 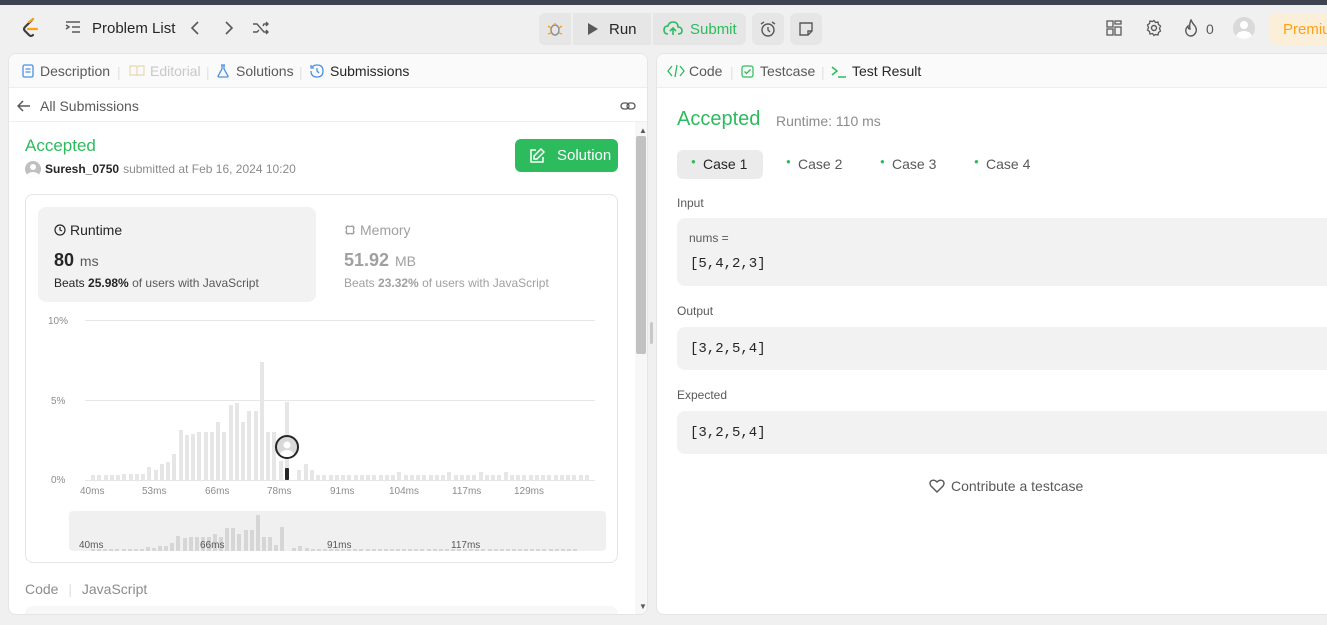 I want to click on tab-solutions: Solutions, so click(x=255, y=71).